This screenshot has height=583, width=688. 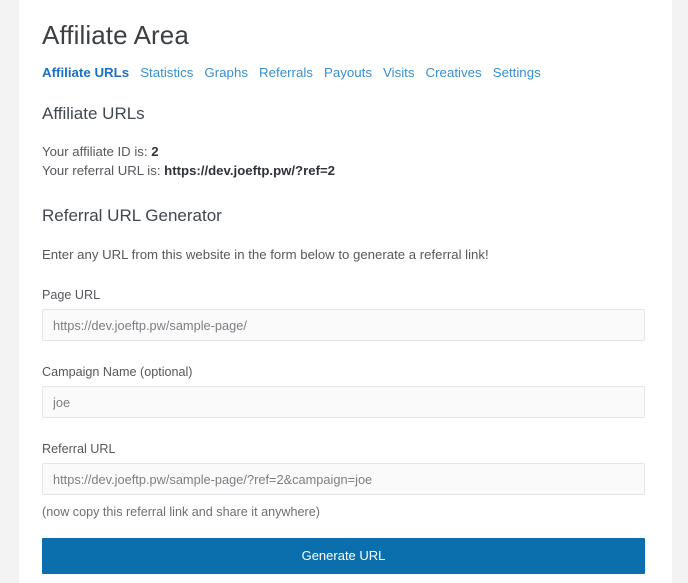 I want to click on tab-link-settings: Settings, so click(x=517, y=72).